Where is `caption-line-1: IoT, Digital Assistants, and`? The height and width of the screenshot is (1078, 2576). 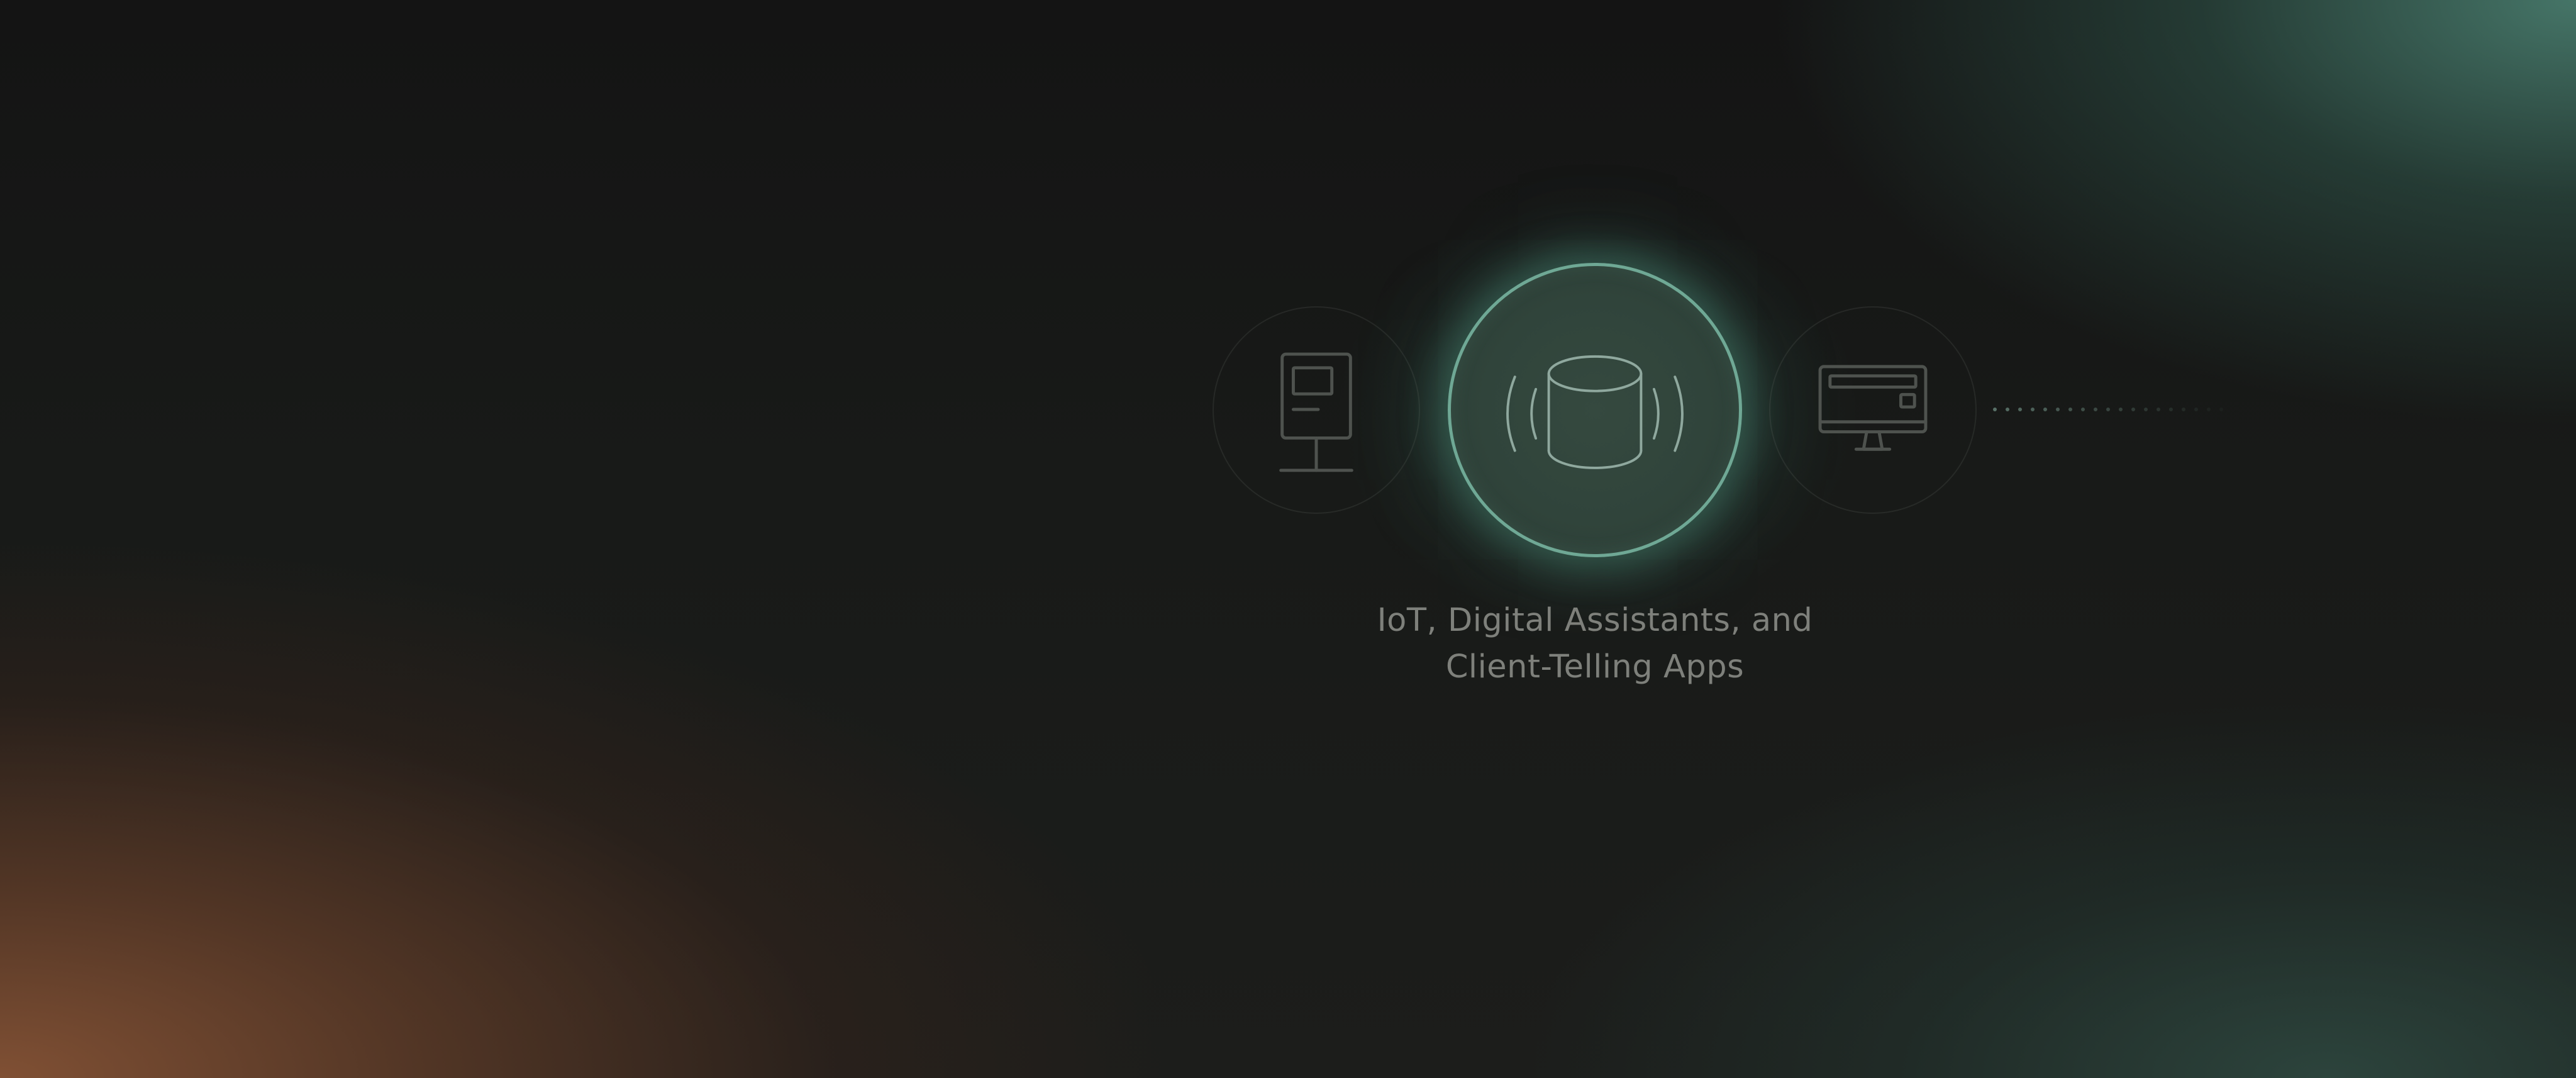 caption-line-1: IoT, Digital Assistants, and is located at coordinates (1595, 620).